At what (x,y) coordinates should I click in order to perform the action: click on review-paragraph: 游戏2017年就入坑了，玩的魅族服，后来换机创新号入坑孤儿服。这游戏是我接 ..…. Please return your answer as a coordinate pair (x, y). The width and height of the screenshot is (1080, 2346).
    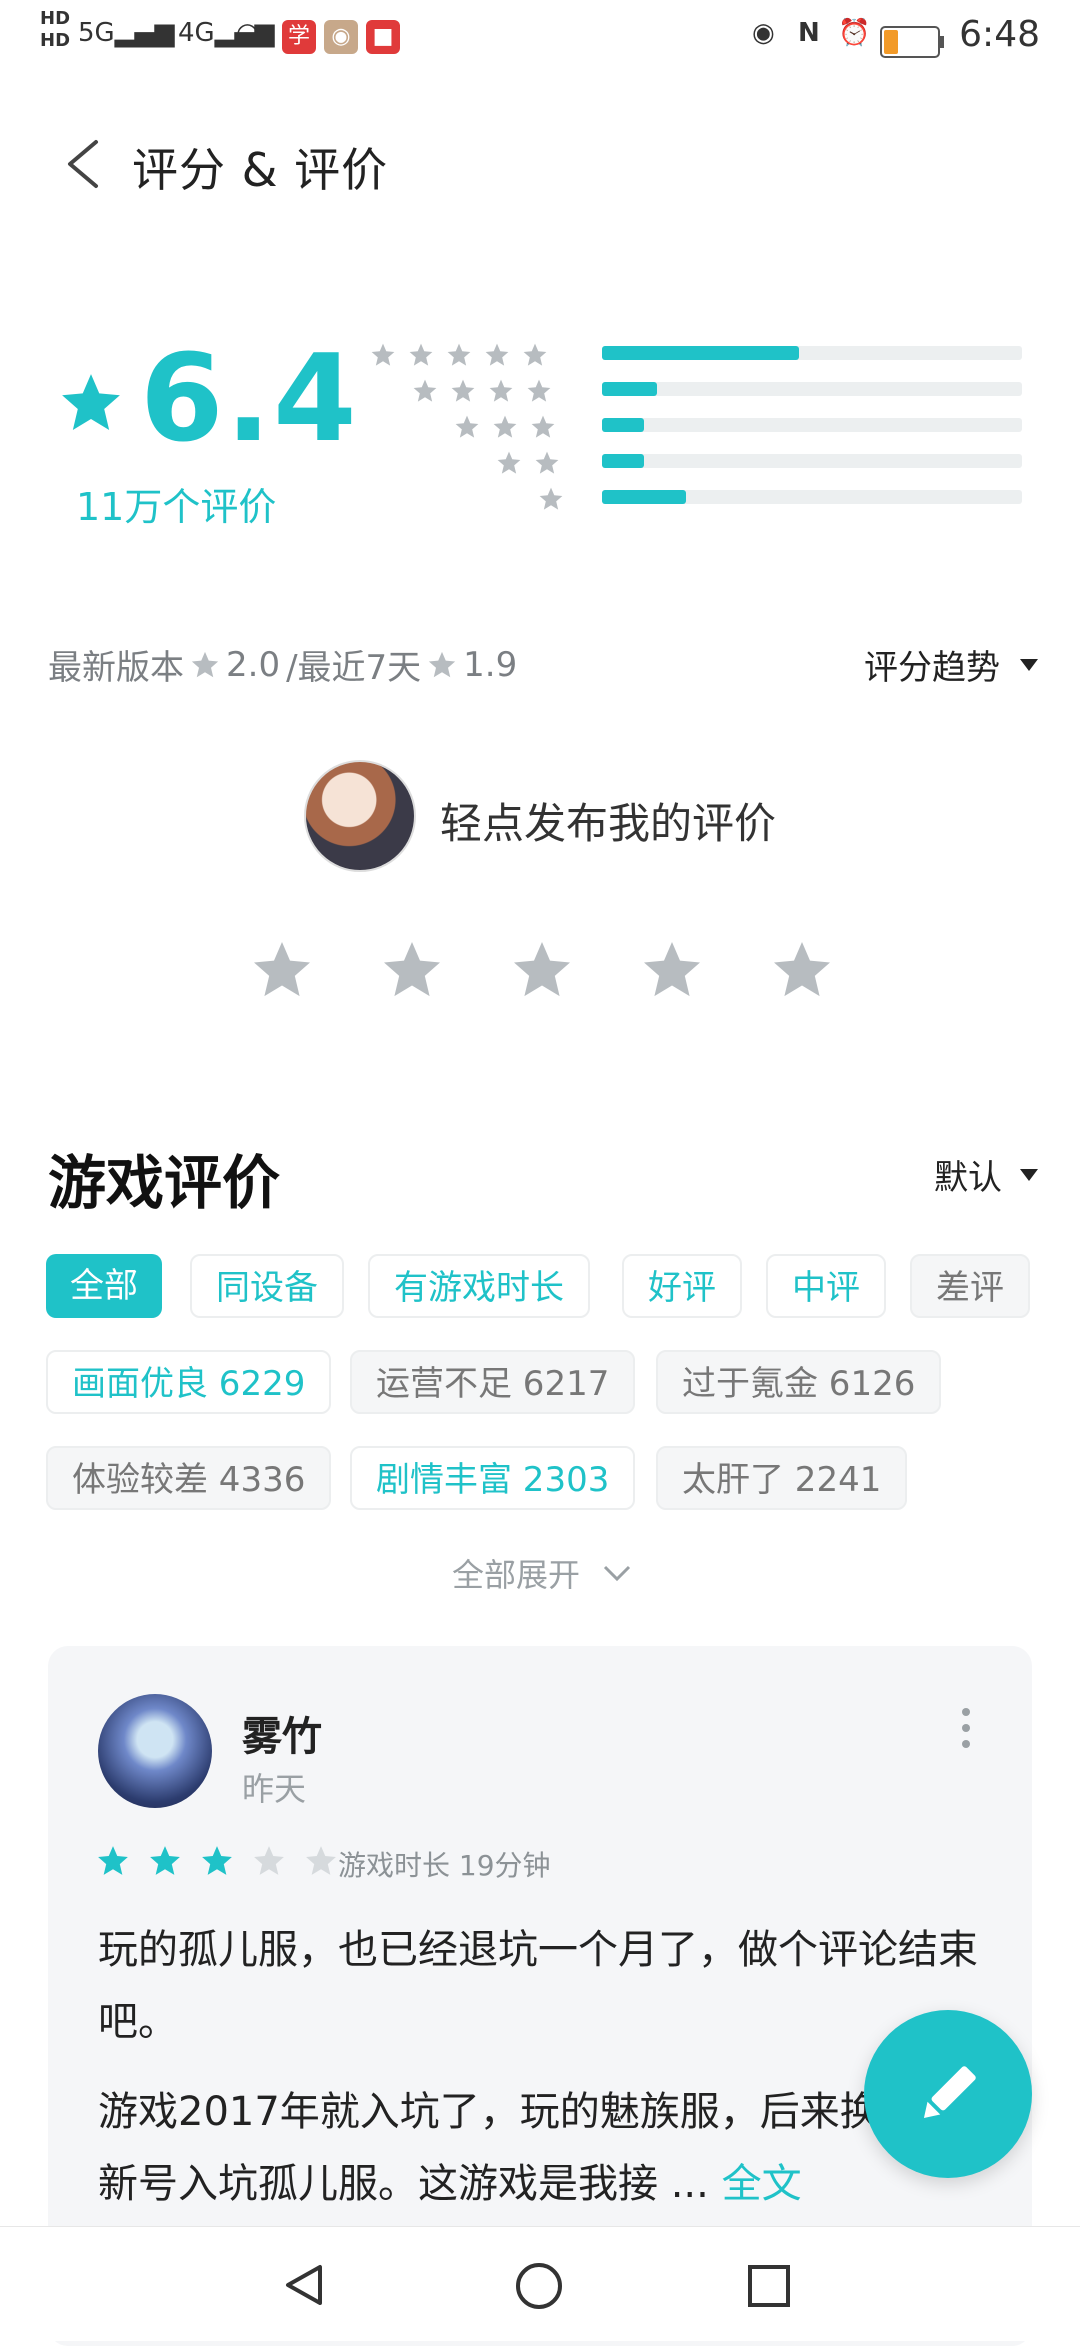
    Looking at the image, I should click on (548, 2148).